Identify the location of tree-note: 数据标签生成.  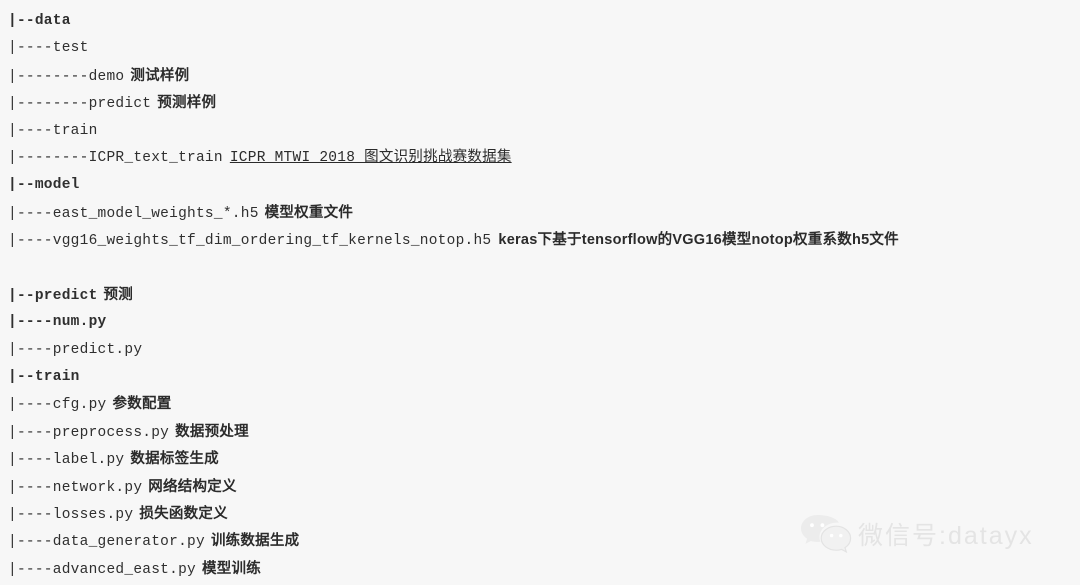
(174, 459).